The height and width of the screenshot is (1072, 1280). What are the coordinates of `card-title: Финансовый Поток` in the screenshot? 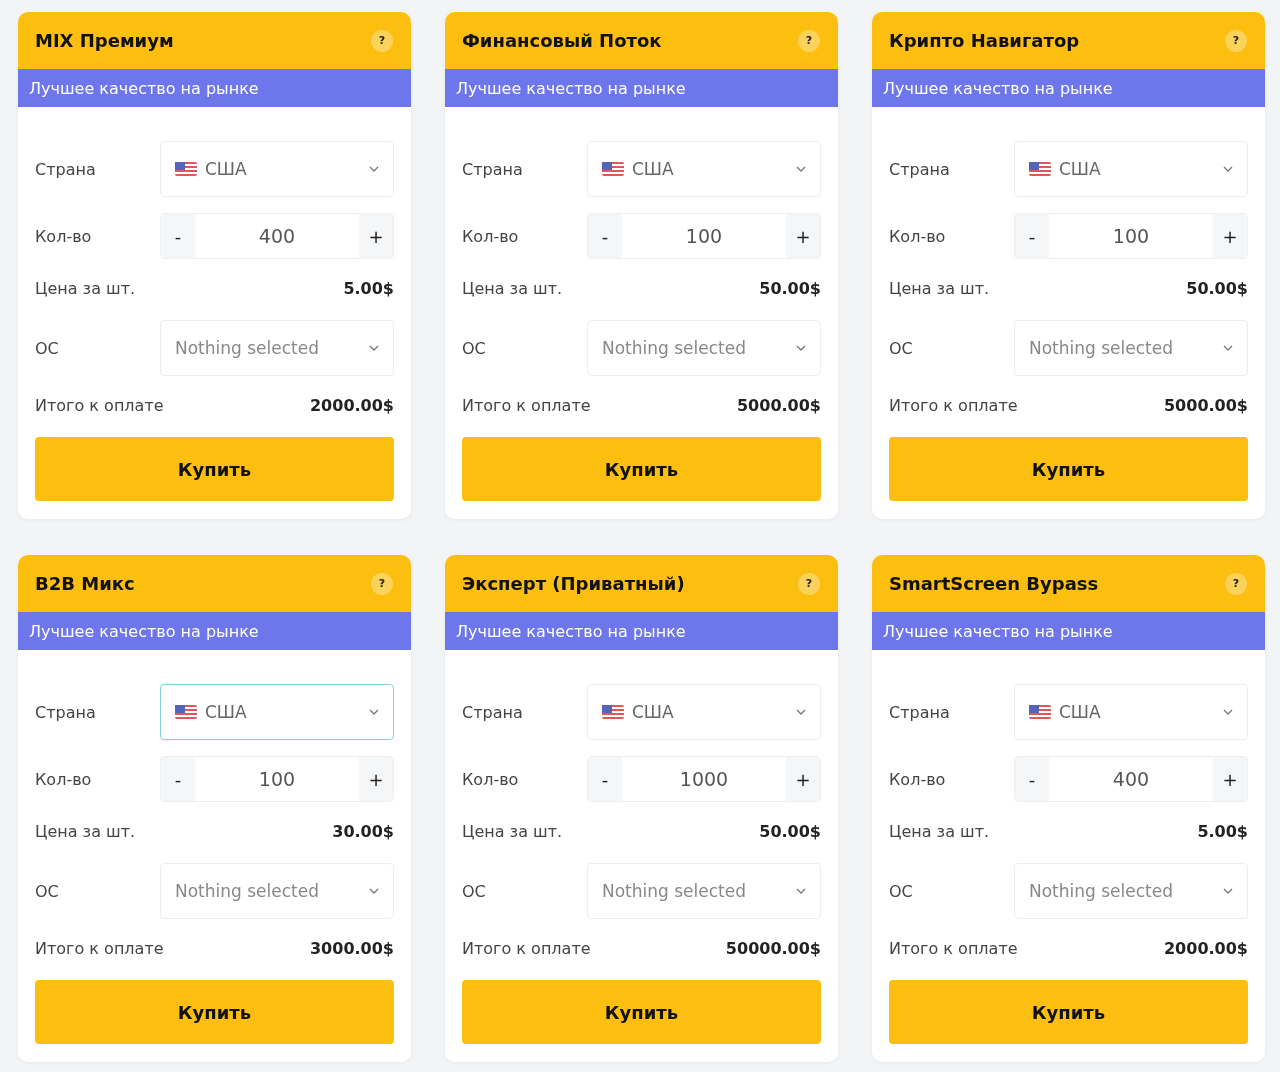 It's located at (562, 40).